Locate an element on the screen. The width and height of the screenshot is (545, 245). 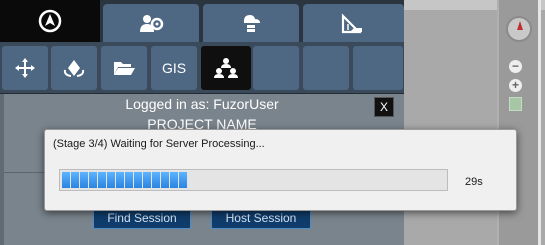
map-layer-toggle is located at coordinates (515, 104).